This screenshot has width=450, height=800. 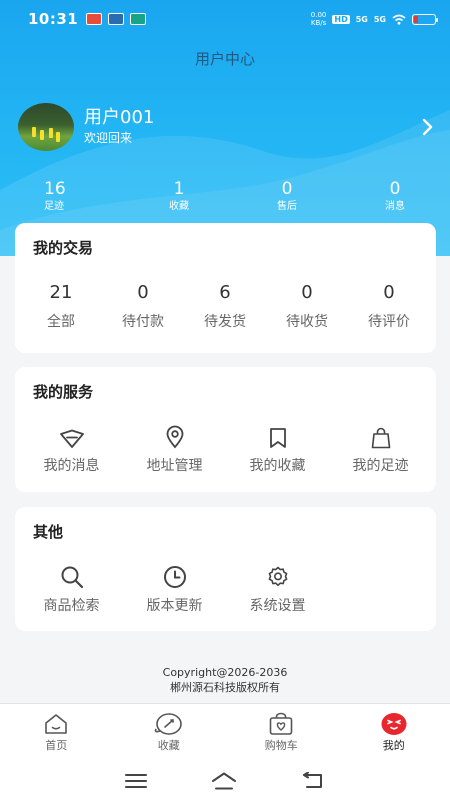 I want to click on trade-pending-review: 0 待评价, so click(x=389, y=307).